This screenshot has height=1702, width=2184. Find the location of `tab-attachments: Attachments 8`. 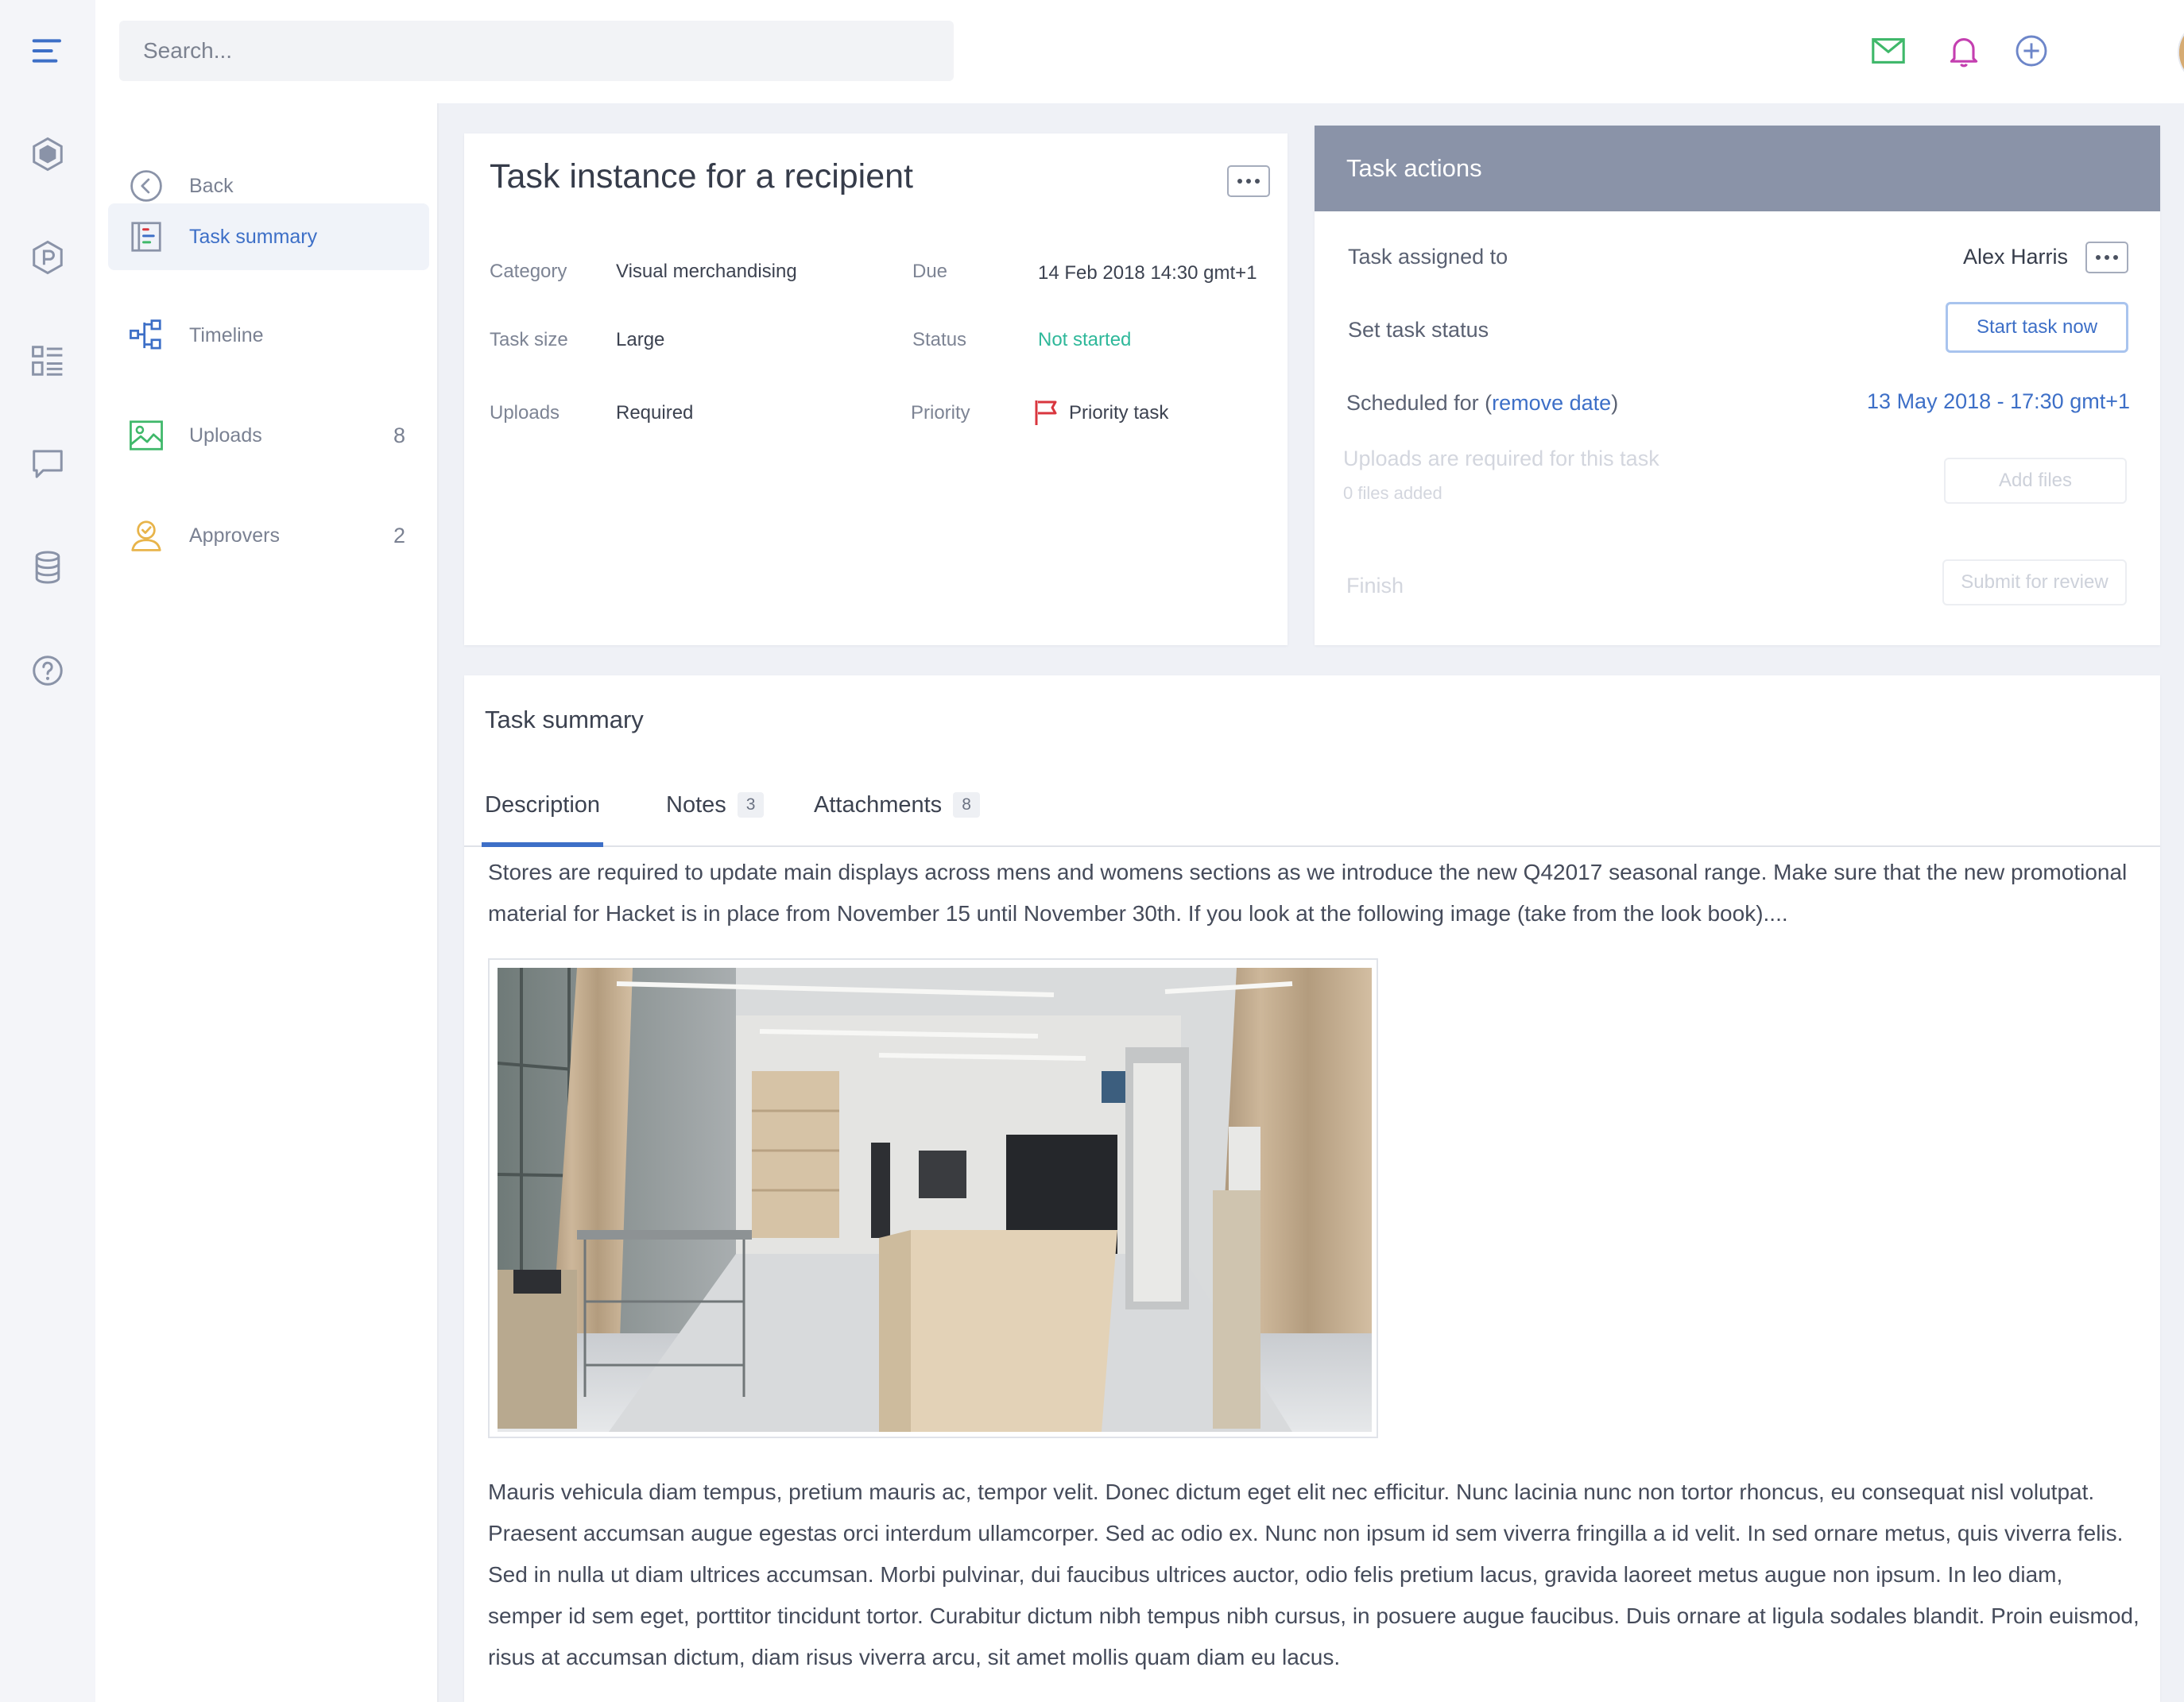

tab-attachments: Attachments 8 is located at coordinates (897, 804).